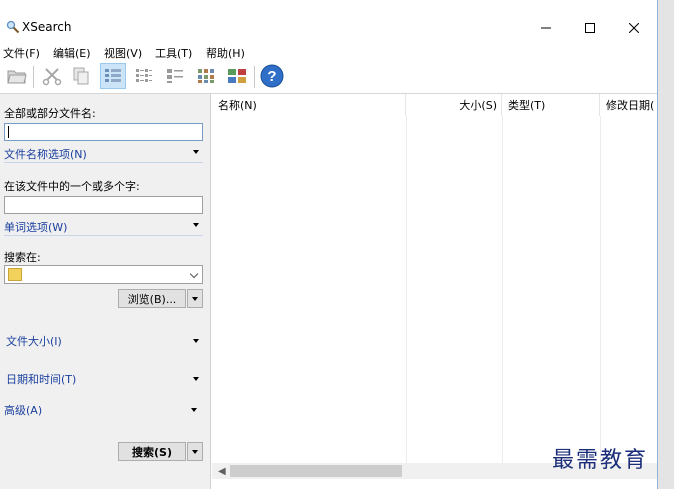 The width and height of the screenshot is (674, 489). I want to click on title-bar: XSearch, so click(328, 21).